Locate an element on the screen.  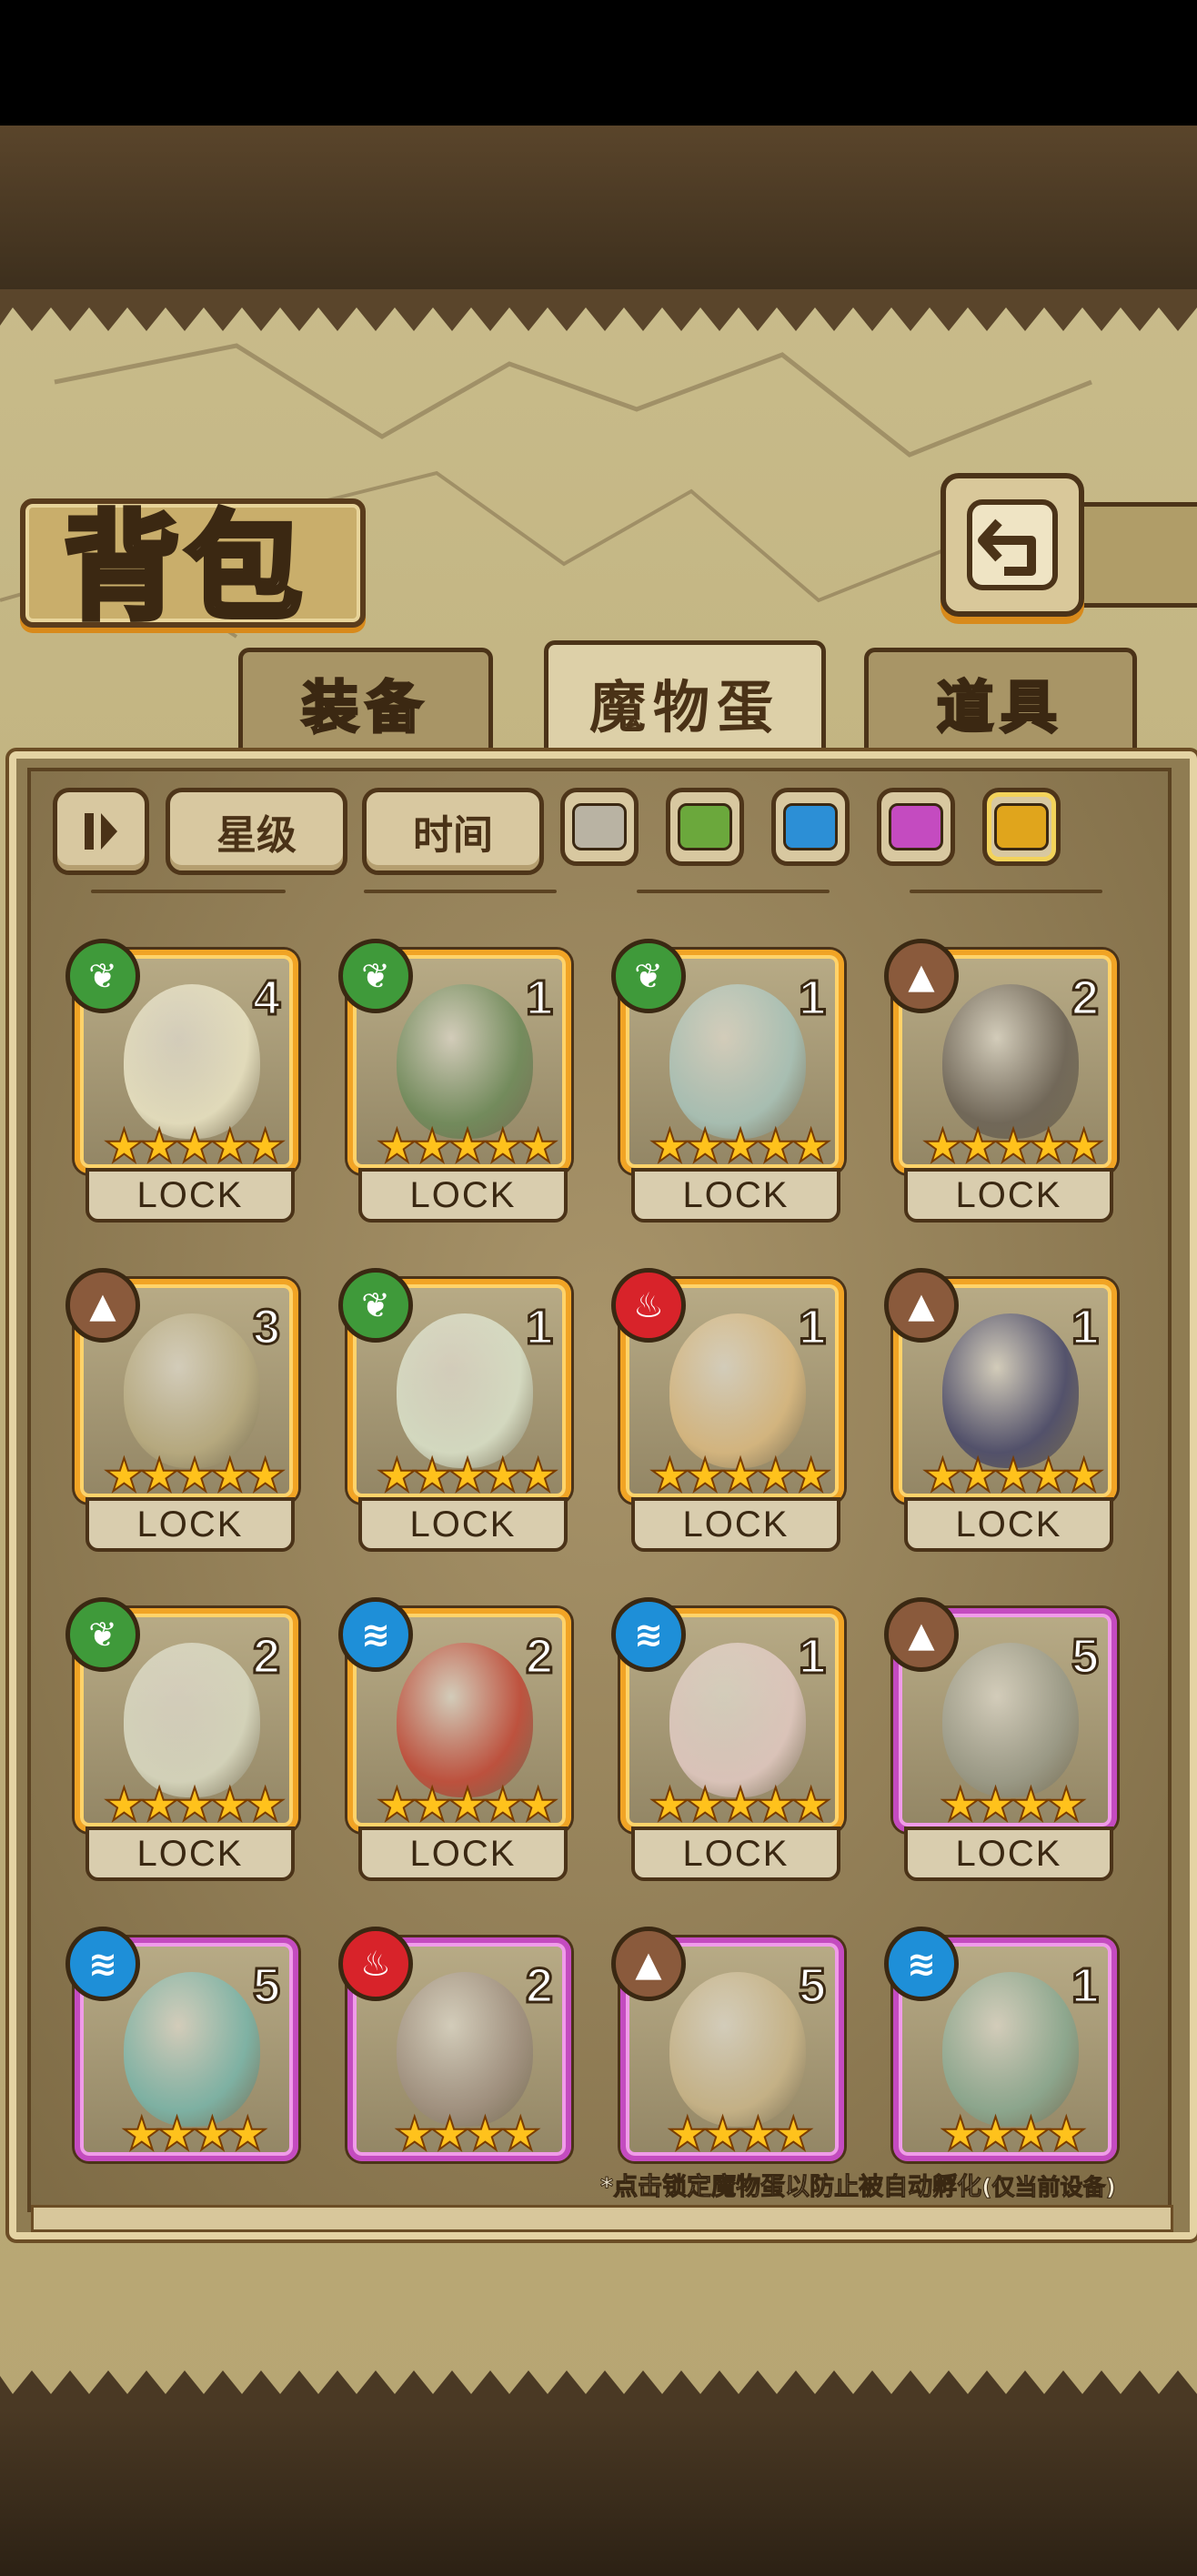
zigzag-bottom is located at coordinates (598, 2391).